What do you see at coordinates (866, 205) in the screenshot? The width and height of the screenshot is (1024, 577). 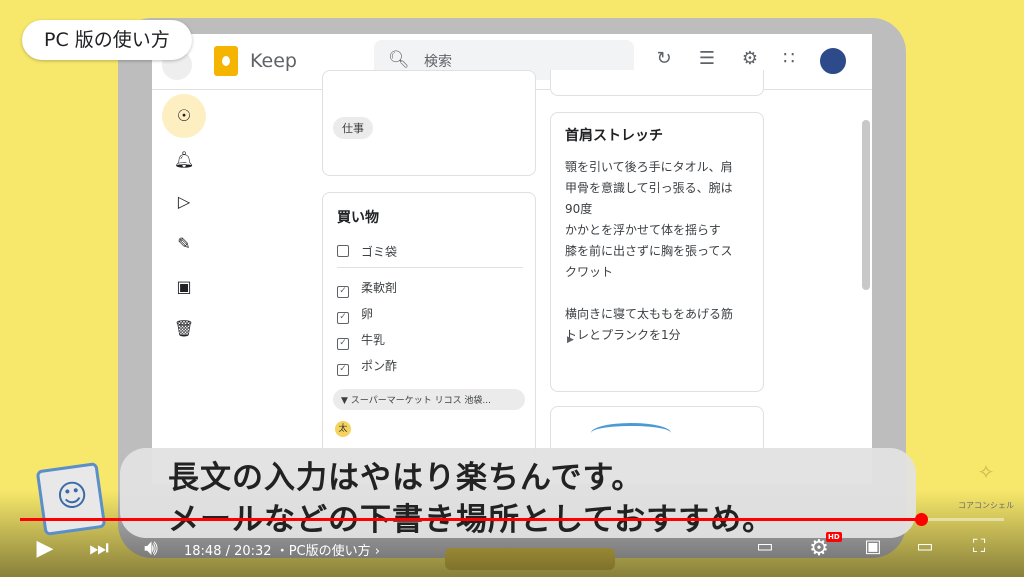 I see `scrollbar` at bounding box center [866, 205].